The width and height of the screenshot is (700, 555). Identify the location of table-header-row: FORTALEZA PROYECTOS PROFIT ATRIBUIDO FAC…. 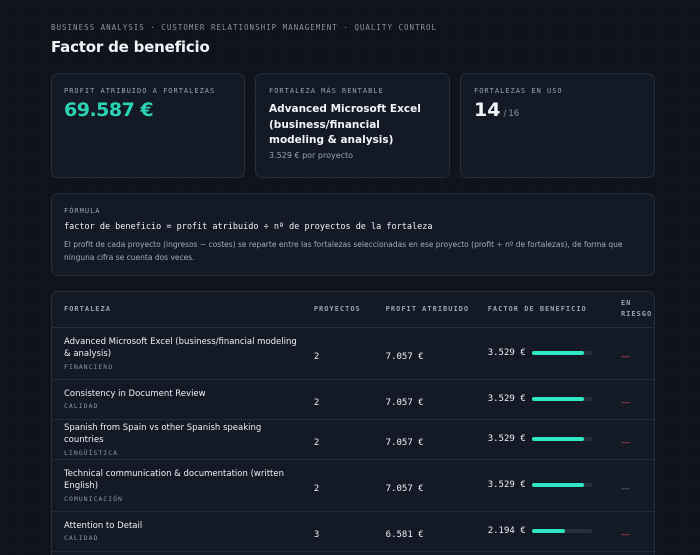
(353, 310).